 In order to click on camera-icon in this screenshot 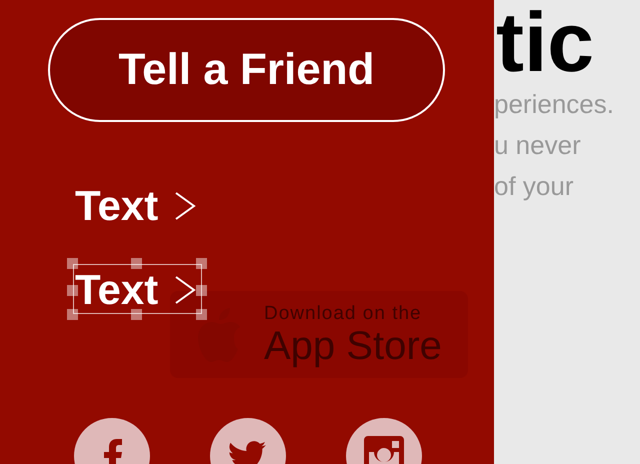, I will do `click(384, 450)`.